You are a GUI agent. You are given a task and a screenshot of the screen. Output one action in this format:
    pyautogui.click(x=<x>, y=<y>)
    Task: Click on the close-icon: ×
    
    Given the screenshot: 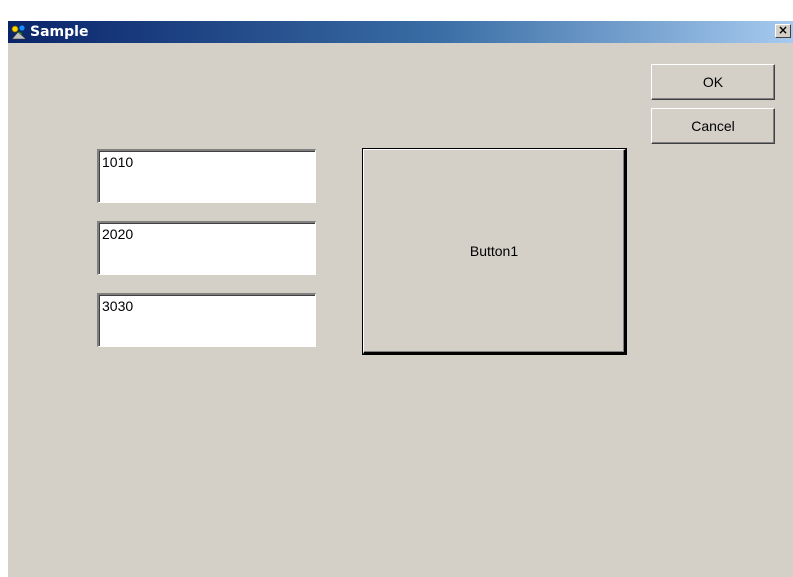 What is the action you would take?
    pyautogui.click(x=783, y=31)
    